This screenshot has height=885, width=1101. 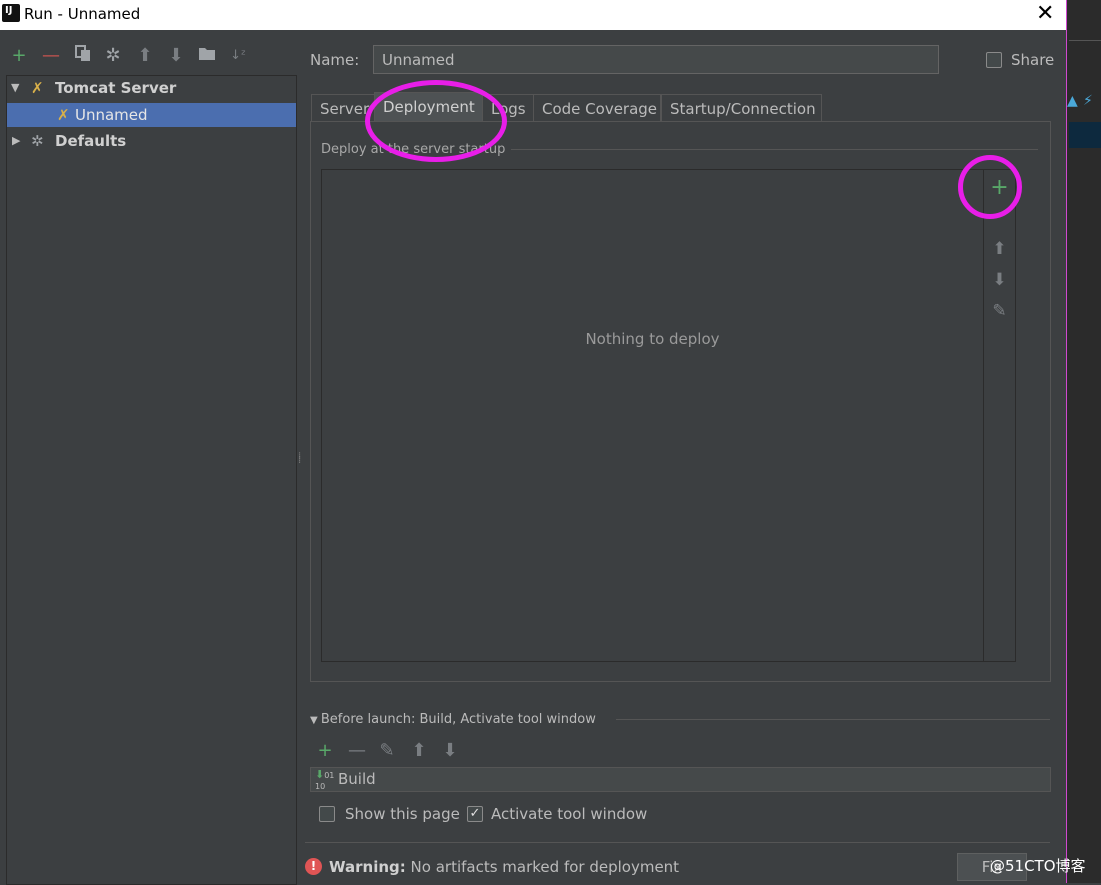 What do you see at coordinates (111, 115) in the screenshot?
I see `tree-item-label: Unnamed` at bounding box center [111, 115].